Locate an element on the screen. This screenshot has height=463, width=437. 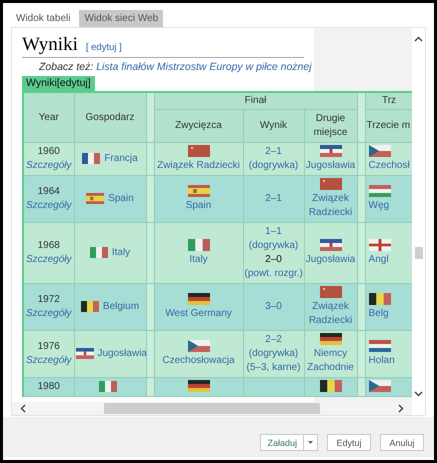
netherlands-flag-icon is located at coordinates (379, 346).